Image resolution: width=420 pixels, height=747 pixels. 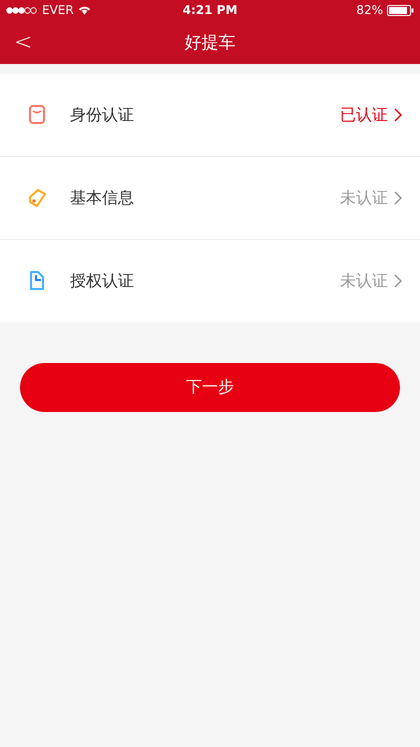 What do you see at coordinates (370, 10) in the screenshot?
I see `battery-percent: 82%` at bounding box center [370, 10].